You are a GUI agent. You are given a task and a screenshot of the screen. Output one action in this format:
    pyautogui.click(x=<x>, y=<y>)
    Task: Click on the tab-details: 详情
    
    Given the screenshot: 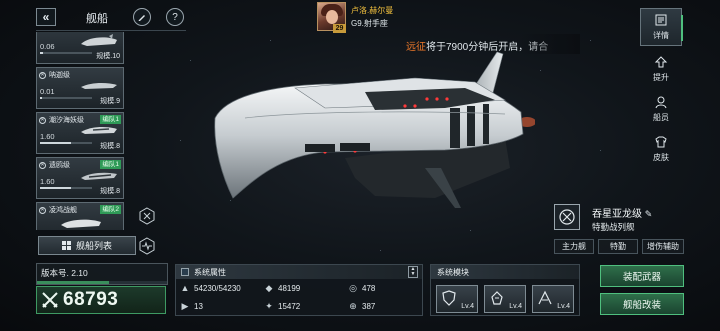 What is the action you would take?
    pyautogui.click(x=661, y=27)
    